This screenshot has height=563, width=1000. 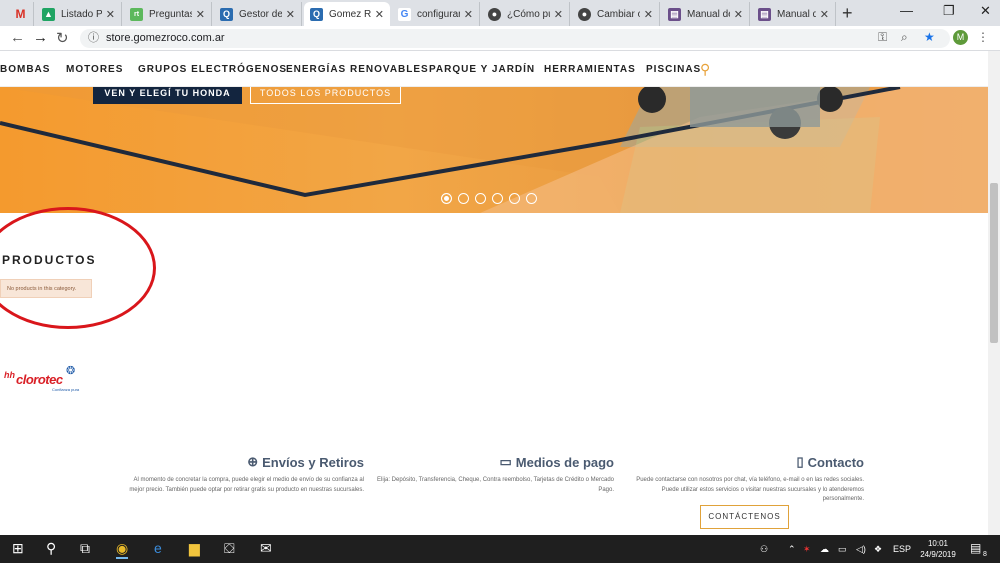 What do you see at coordinates (9, 375) in the screenshot?
I see `logo-hh: hh` at bounding box center [9, 375].